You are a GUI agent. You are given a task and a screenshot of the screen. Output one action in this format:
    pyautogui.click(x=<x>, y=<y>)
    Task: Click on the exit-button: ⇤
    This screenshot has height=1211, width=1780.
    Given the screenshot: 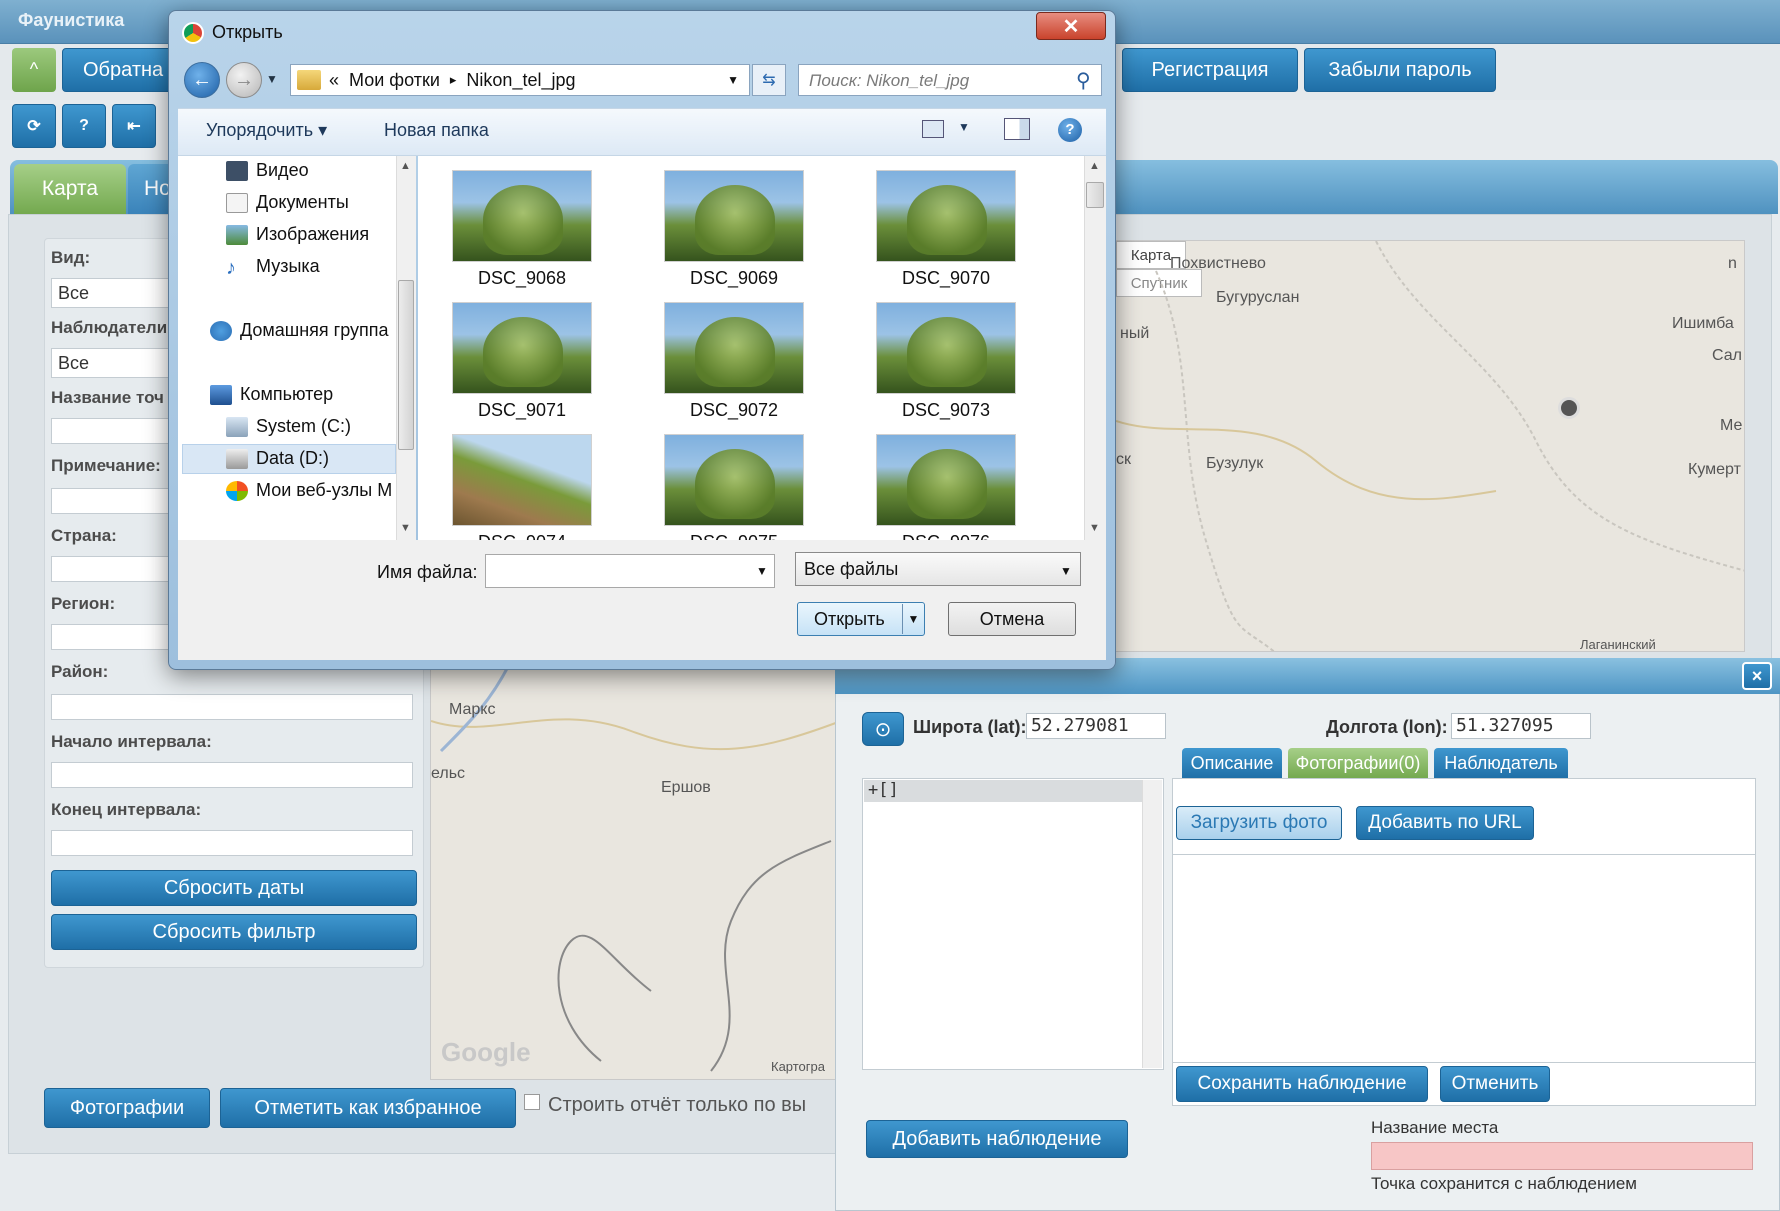 What is the action you would take?
    pyautogui.click(x=134, y=126)
    